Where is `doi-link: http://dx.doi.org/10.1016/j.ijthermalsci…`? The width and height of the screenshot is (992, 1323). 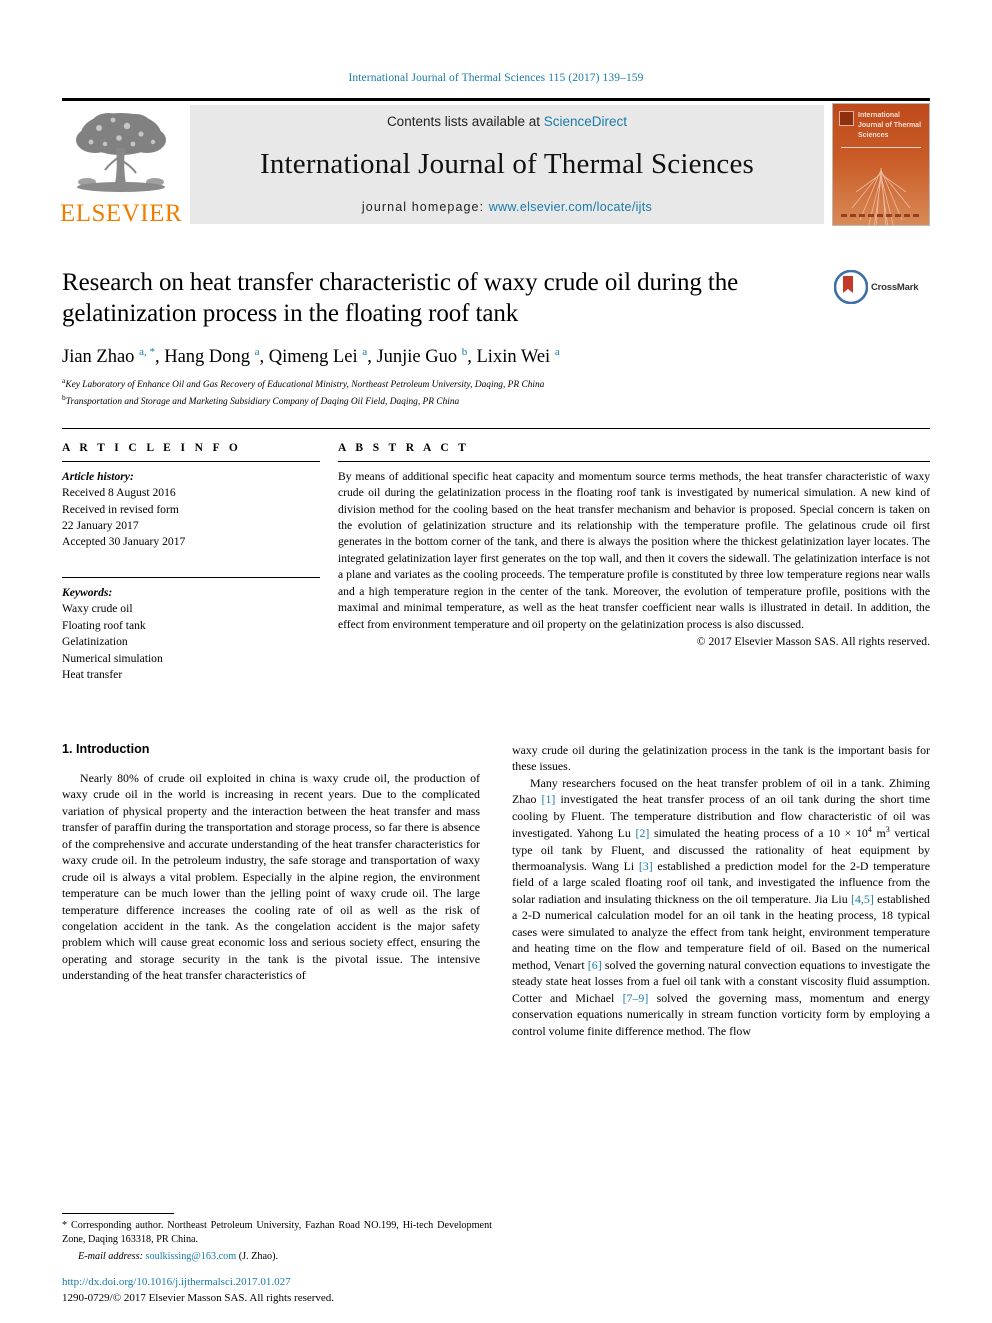 doi-link: http://dx.doi.org/10.1016/j.ijthermalsci… is located at coordinates (198, 1283).